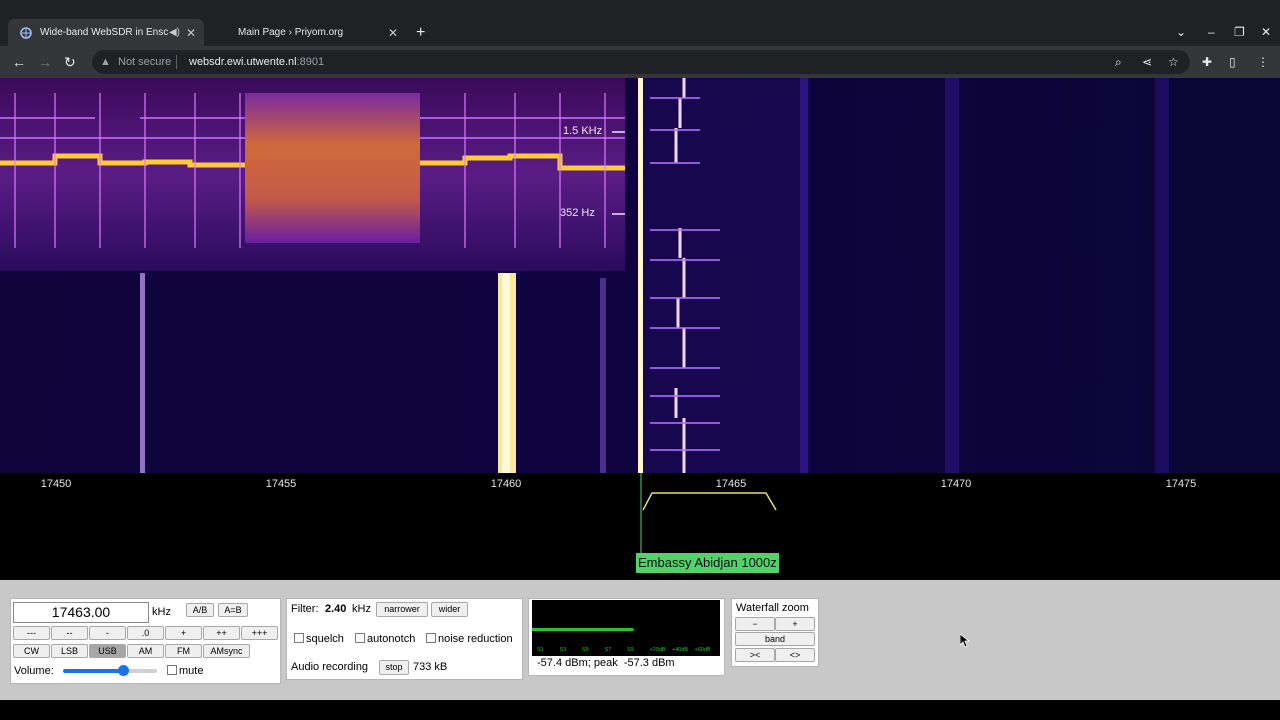 This screenshot has width=1280, height=720. I want to click on volume-label: Volume:, so click(34, 671).